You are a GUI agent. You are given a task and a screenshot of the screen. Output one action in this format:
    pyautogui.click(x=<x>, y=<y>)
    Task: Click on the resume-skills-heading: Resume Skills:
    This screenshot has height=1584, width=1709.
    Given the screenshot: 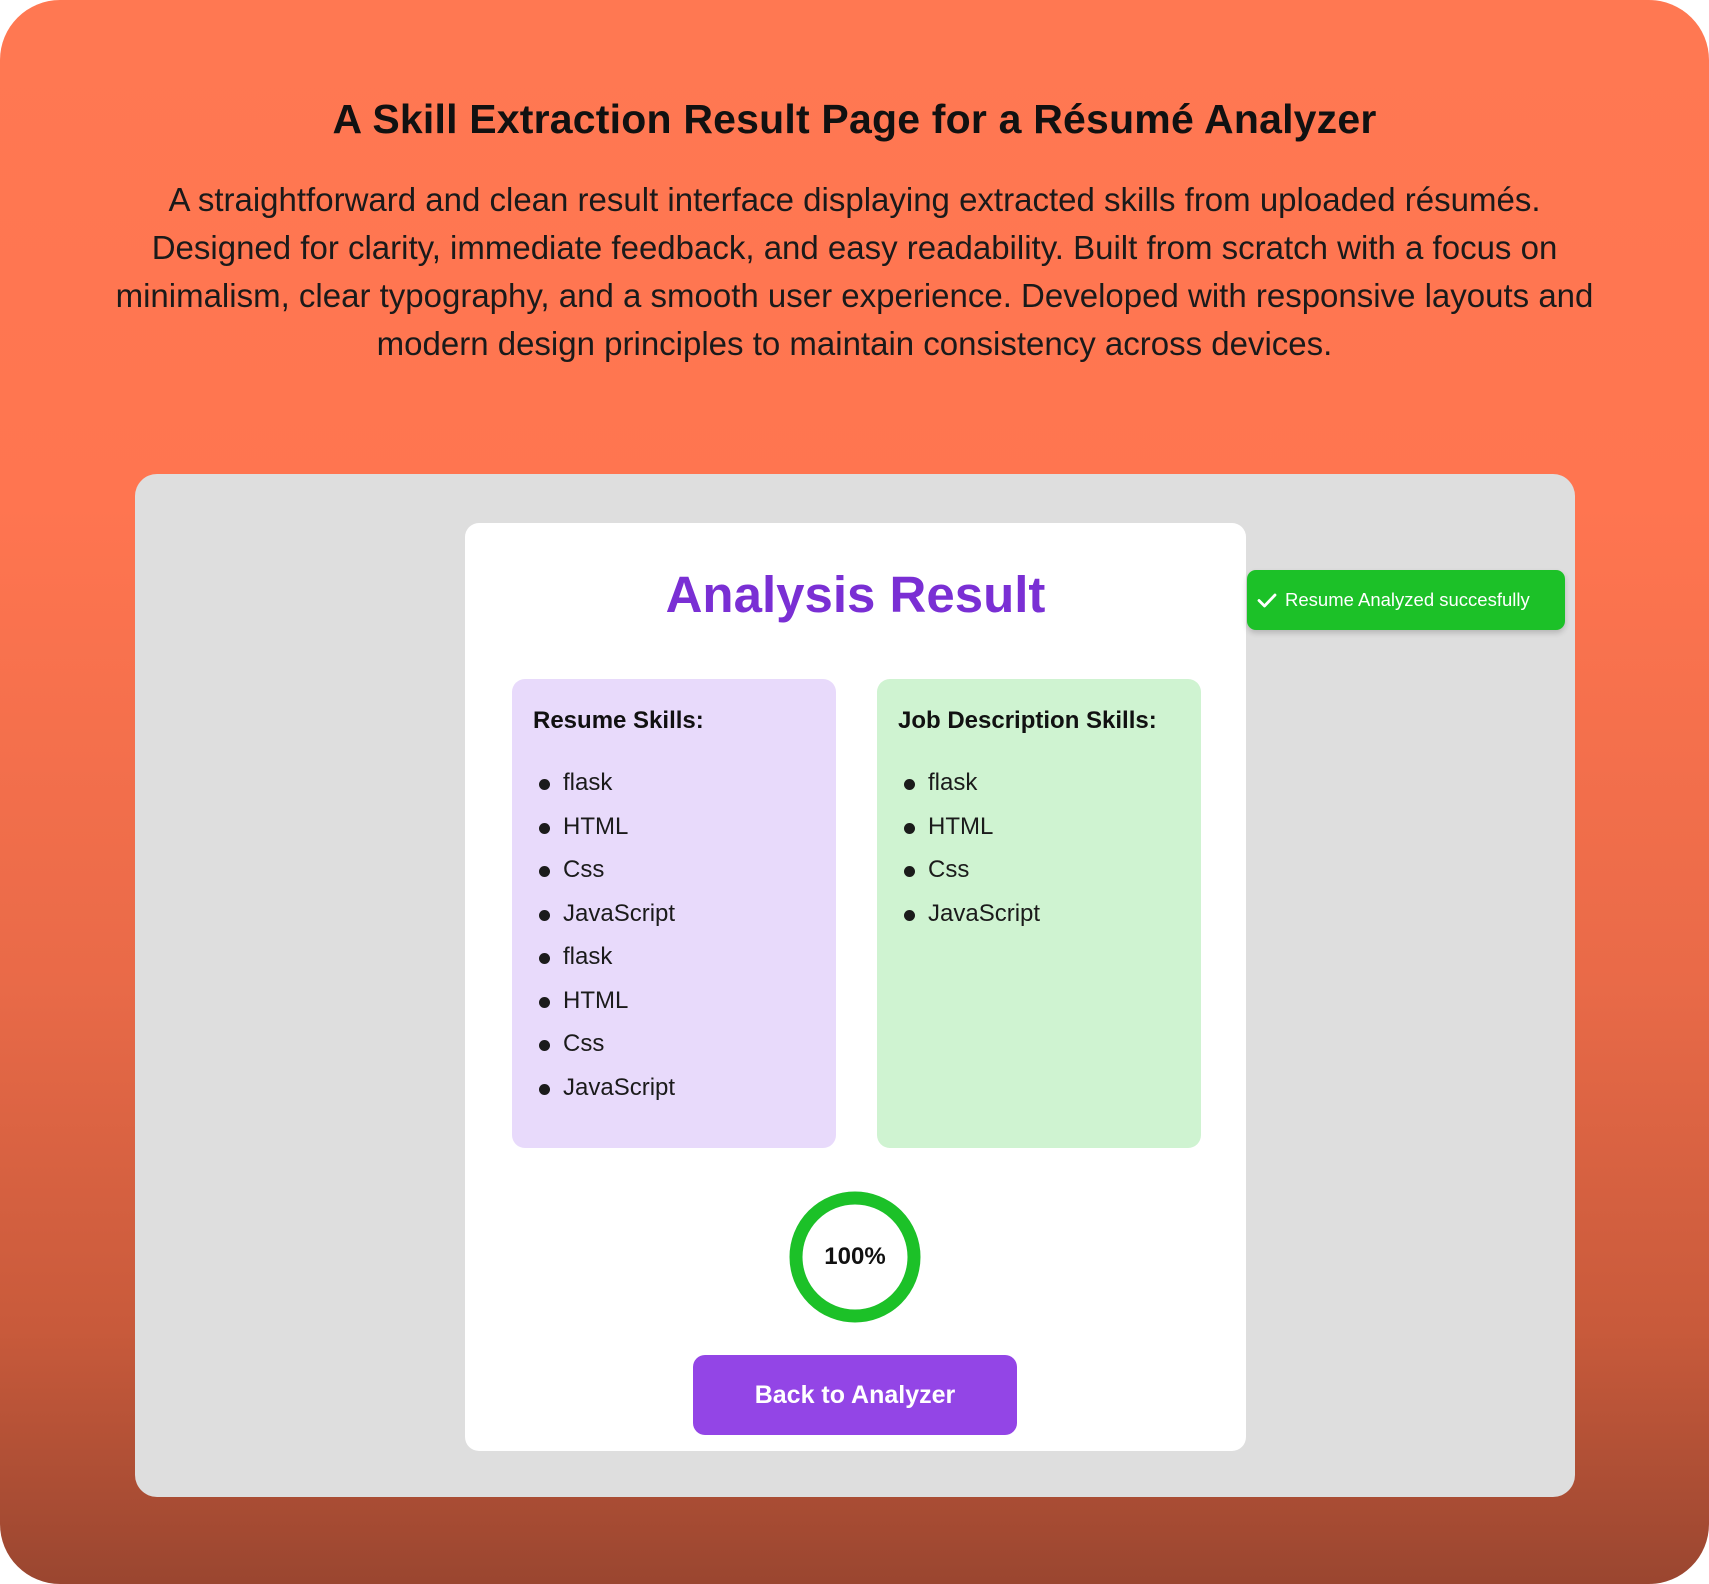 What is the action you would take?
    pyautogui.click(x=618, y=720)
    